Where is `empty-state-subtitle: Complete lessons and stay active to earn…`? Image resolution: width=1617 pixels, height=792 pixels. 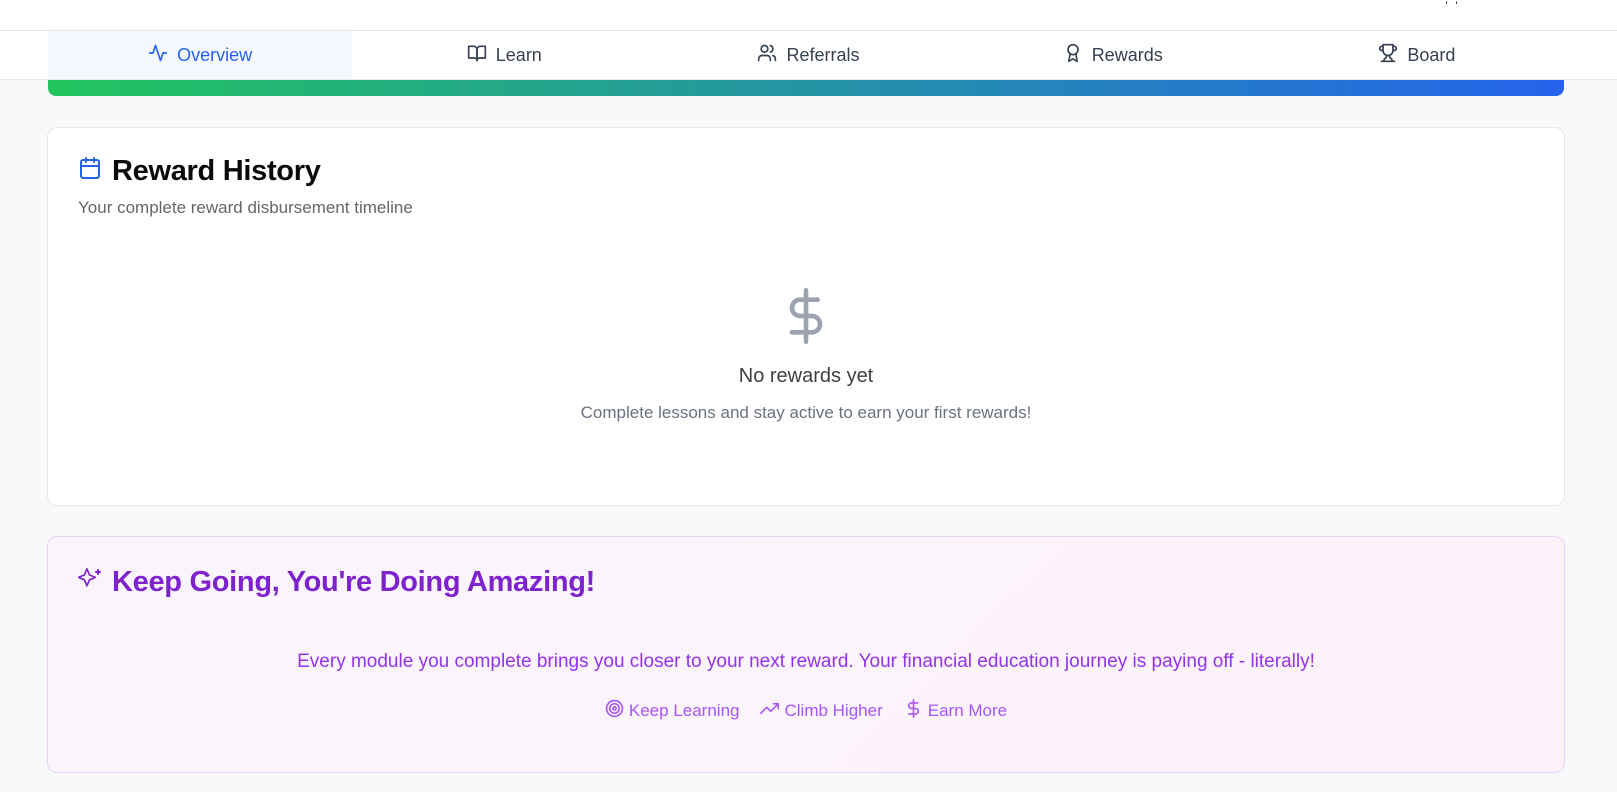 empty-state-subtitle: Complete lessons and stay active to earn… is located at coordinates (806, 412).